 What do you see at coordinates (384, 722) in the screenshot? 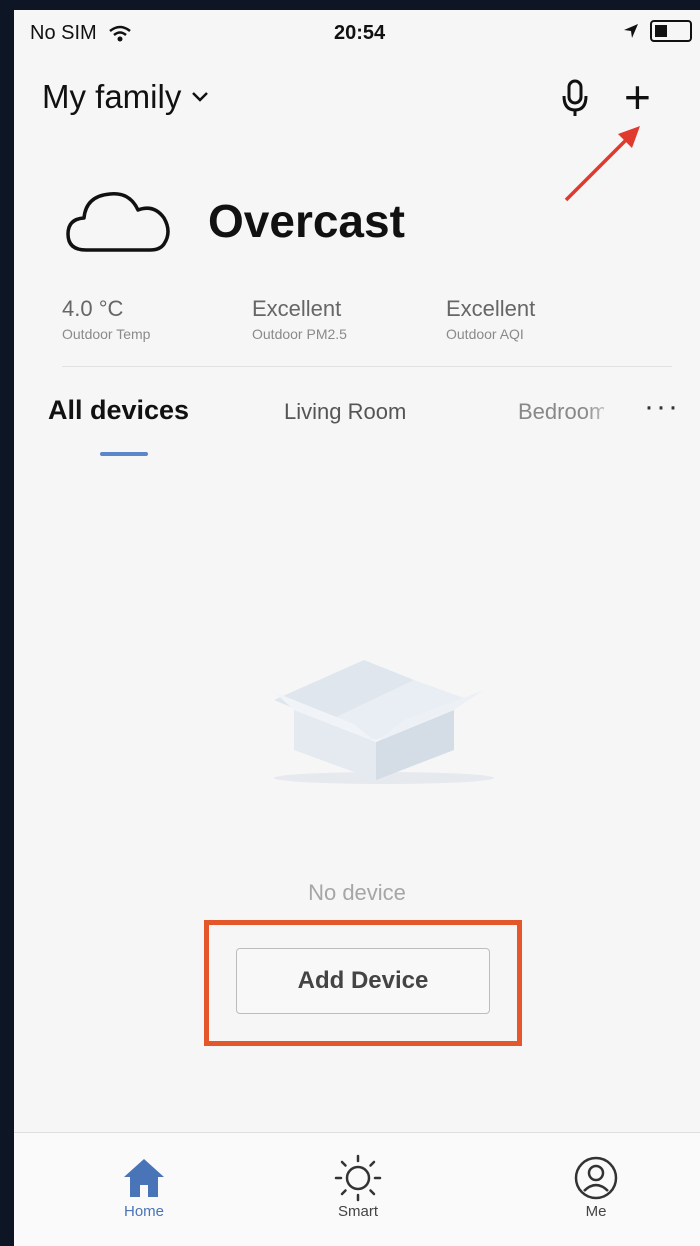
I see `empty-box-illustration` at bounding box center [384, 722].